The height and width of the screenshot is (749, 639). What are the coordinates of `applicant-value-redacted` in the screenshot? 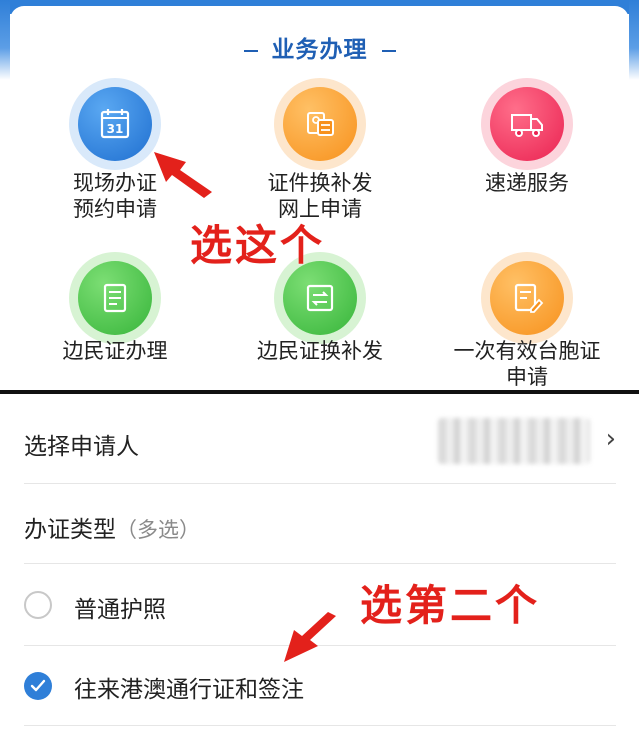 It's located at (514, 441).